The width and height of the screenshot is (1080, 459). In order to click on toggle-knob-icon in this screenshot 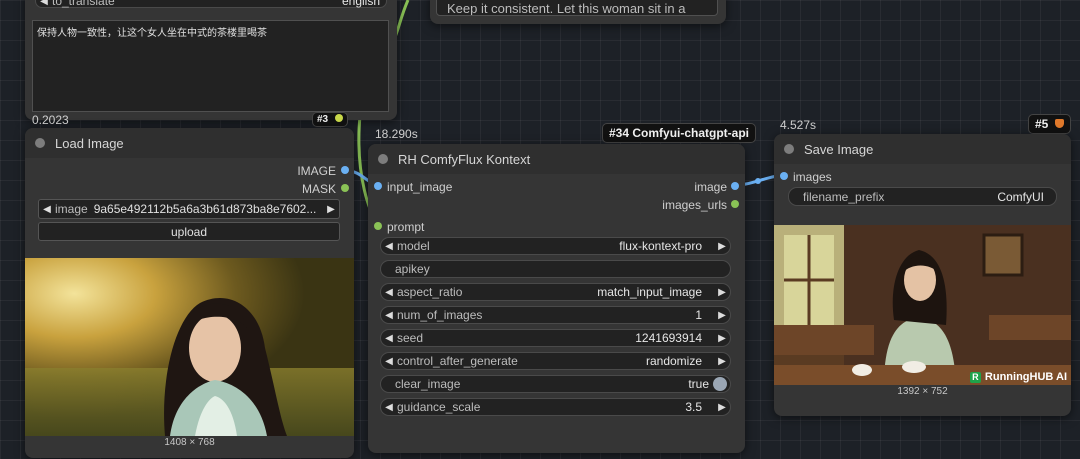, I will do `click(720, 384)`.